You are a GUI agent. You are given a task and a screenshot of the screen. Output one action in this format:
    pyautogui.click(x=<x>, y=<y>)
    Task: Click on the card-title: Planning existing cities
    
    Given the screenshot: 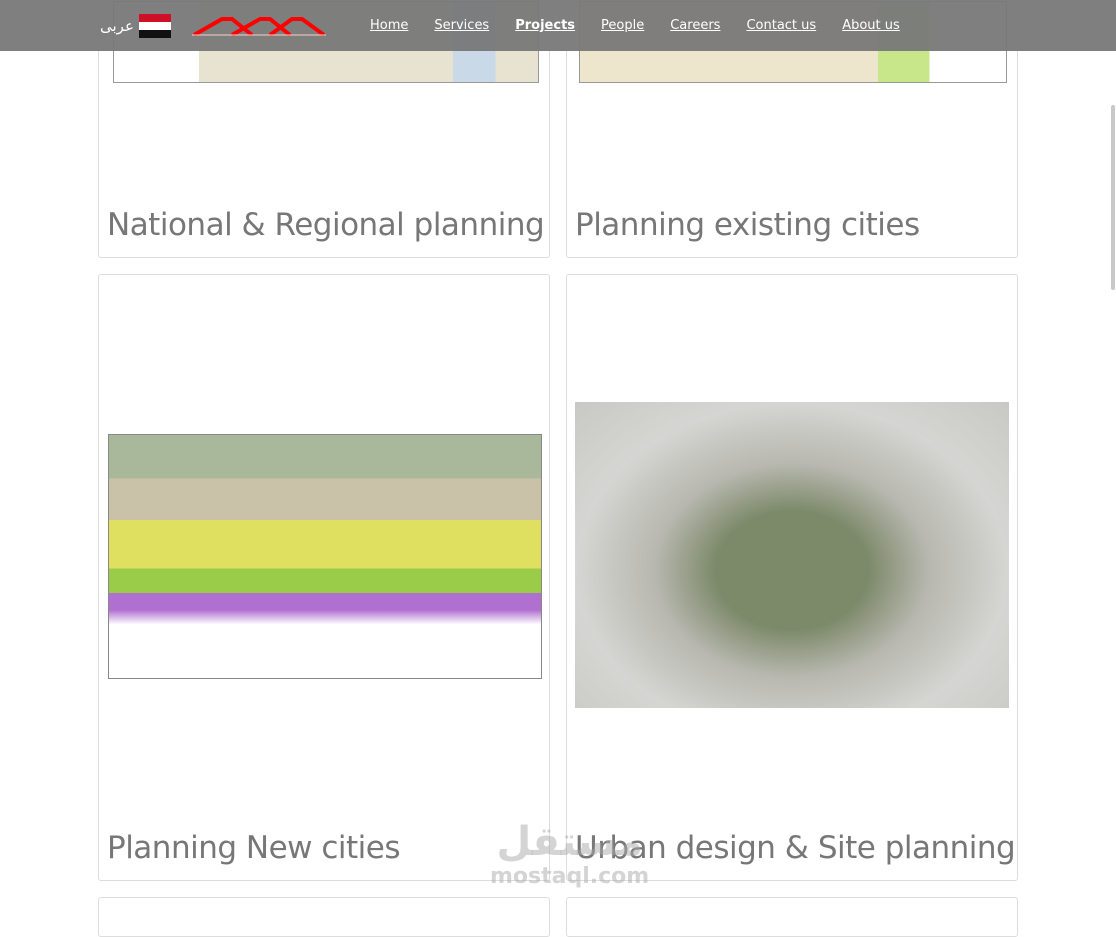 What is the action you would take?
    pyautogui.click(x=747, y=225)
    